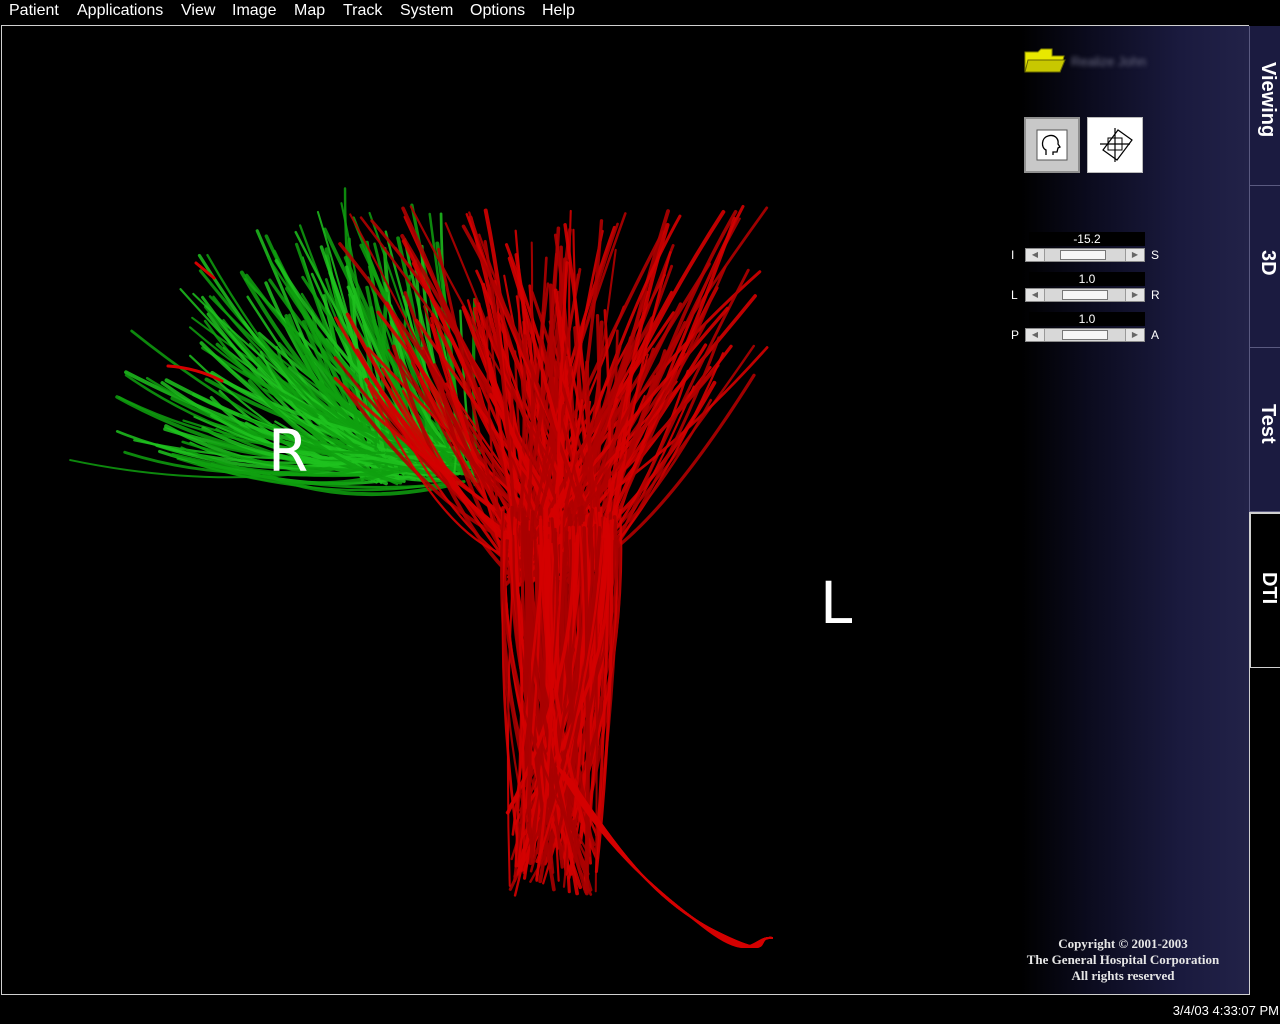 The width and height of the screenshot is (1280, 1024). I want to click on slider-is-right-arrow: ▶, so click(1134, 255).